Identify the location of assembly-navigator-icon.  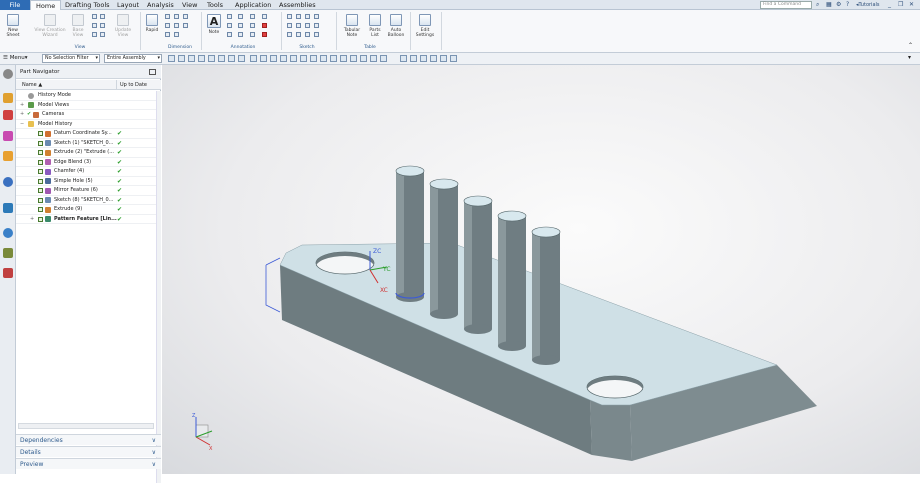
(8, 98).